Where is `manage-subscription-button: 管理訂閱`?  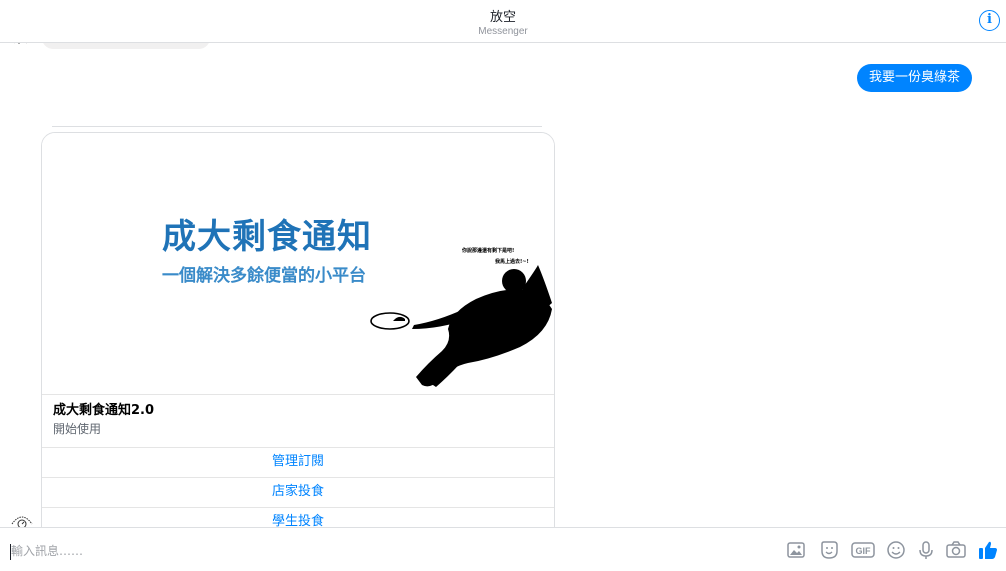 manage-subscription-button: 管理訂閱 is located at coordinates (298, 462).